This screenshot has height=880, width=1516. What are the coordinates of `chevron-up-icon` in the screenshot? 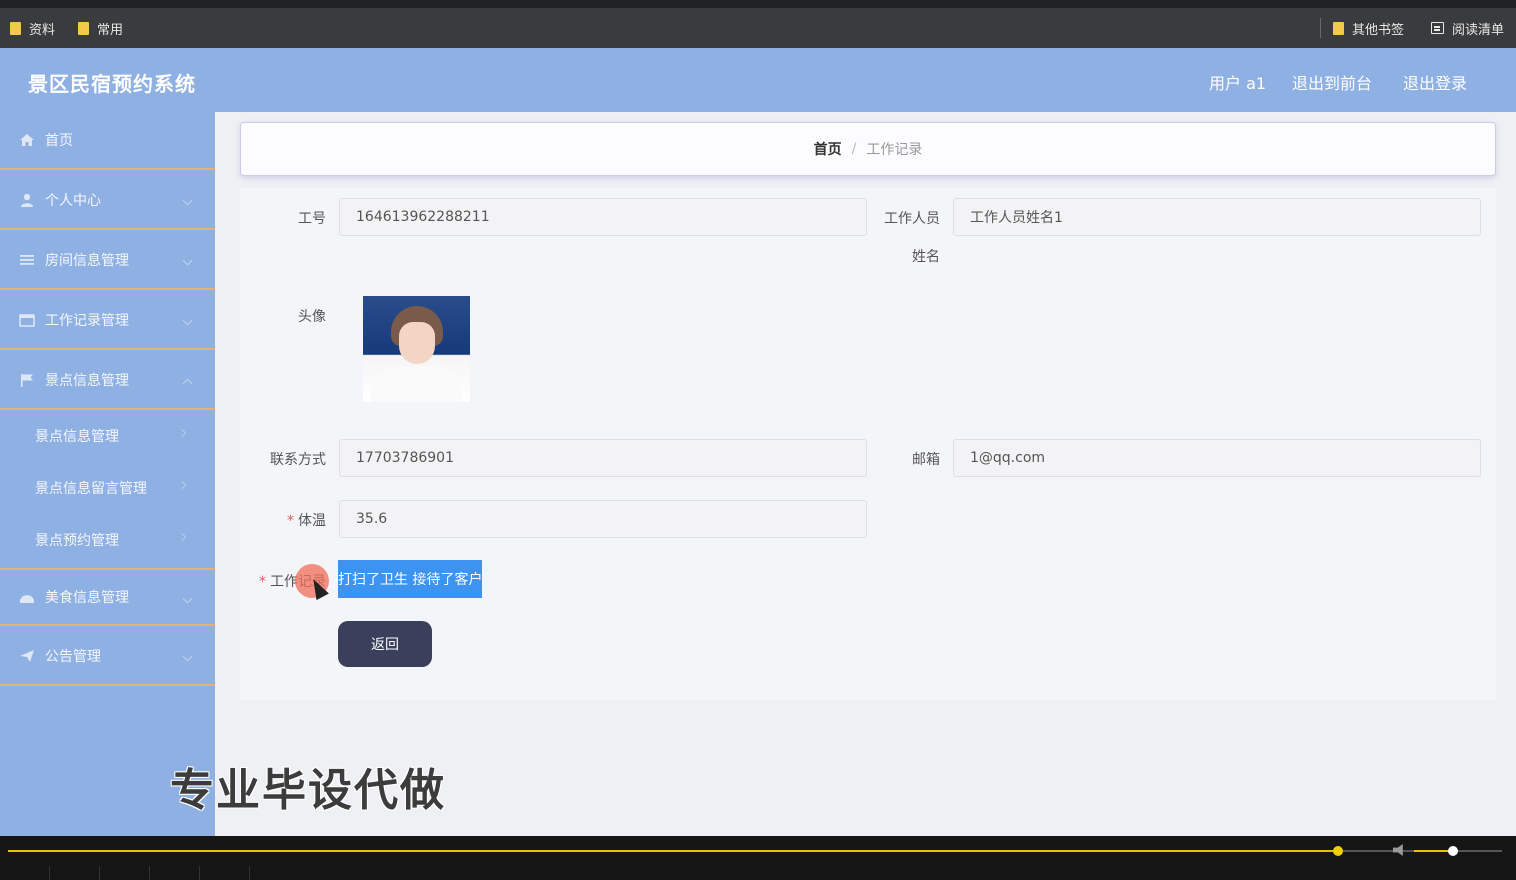 It's located at (187, 383).